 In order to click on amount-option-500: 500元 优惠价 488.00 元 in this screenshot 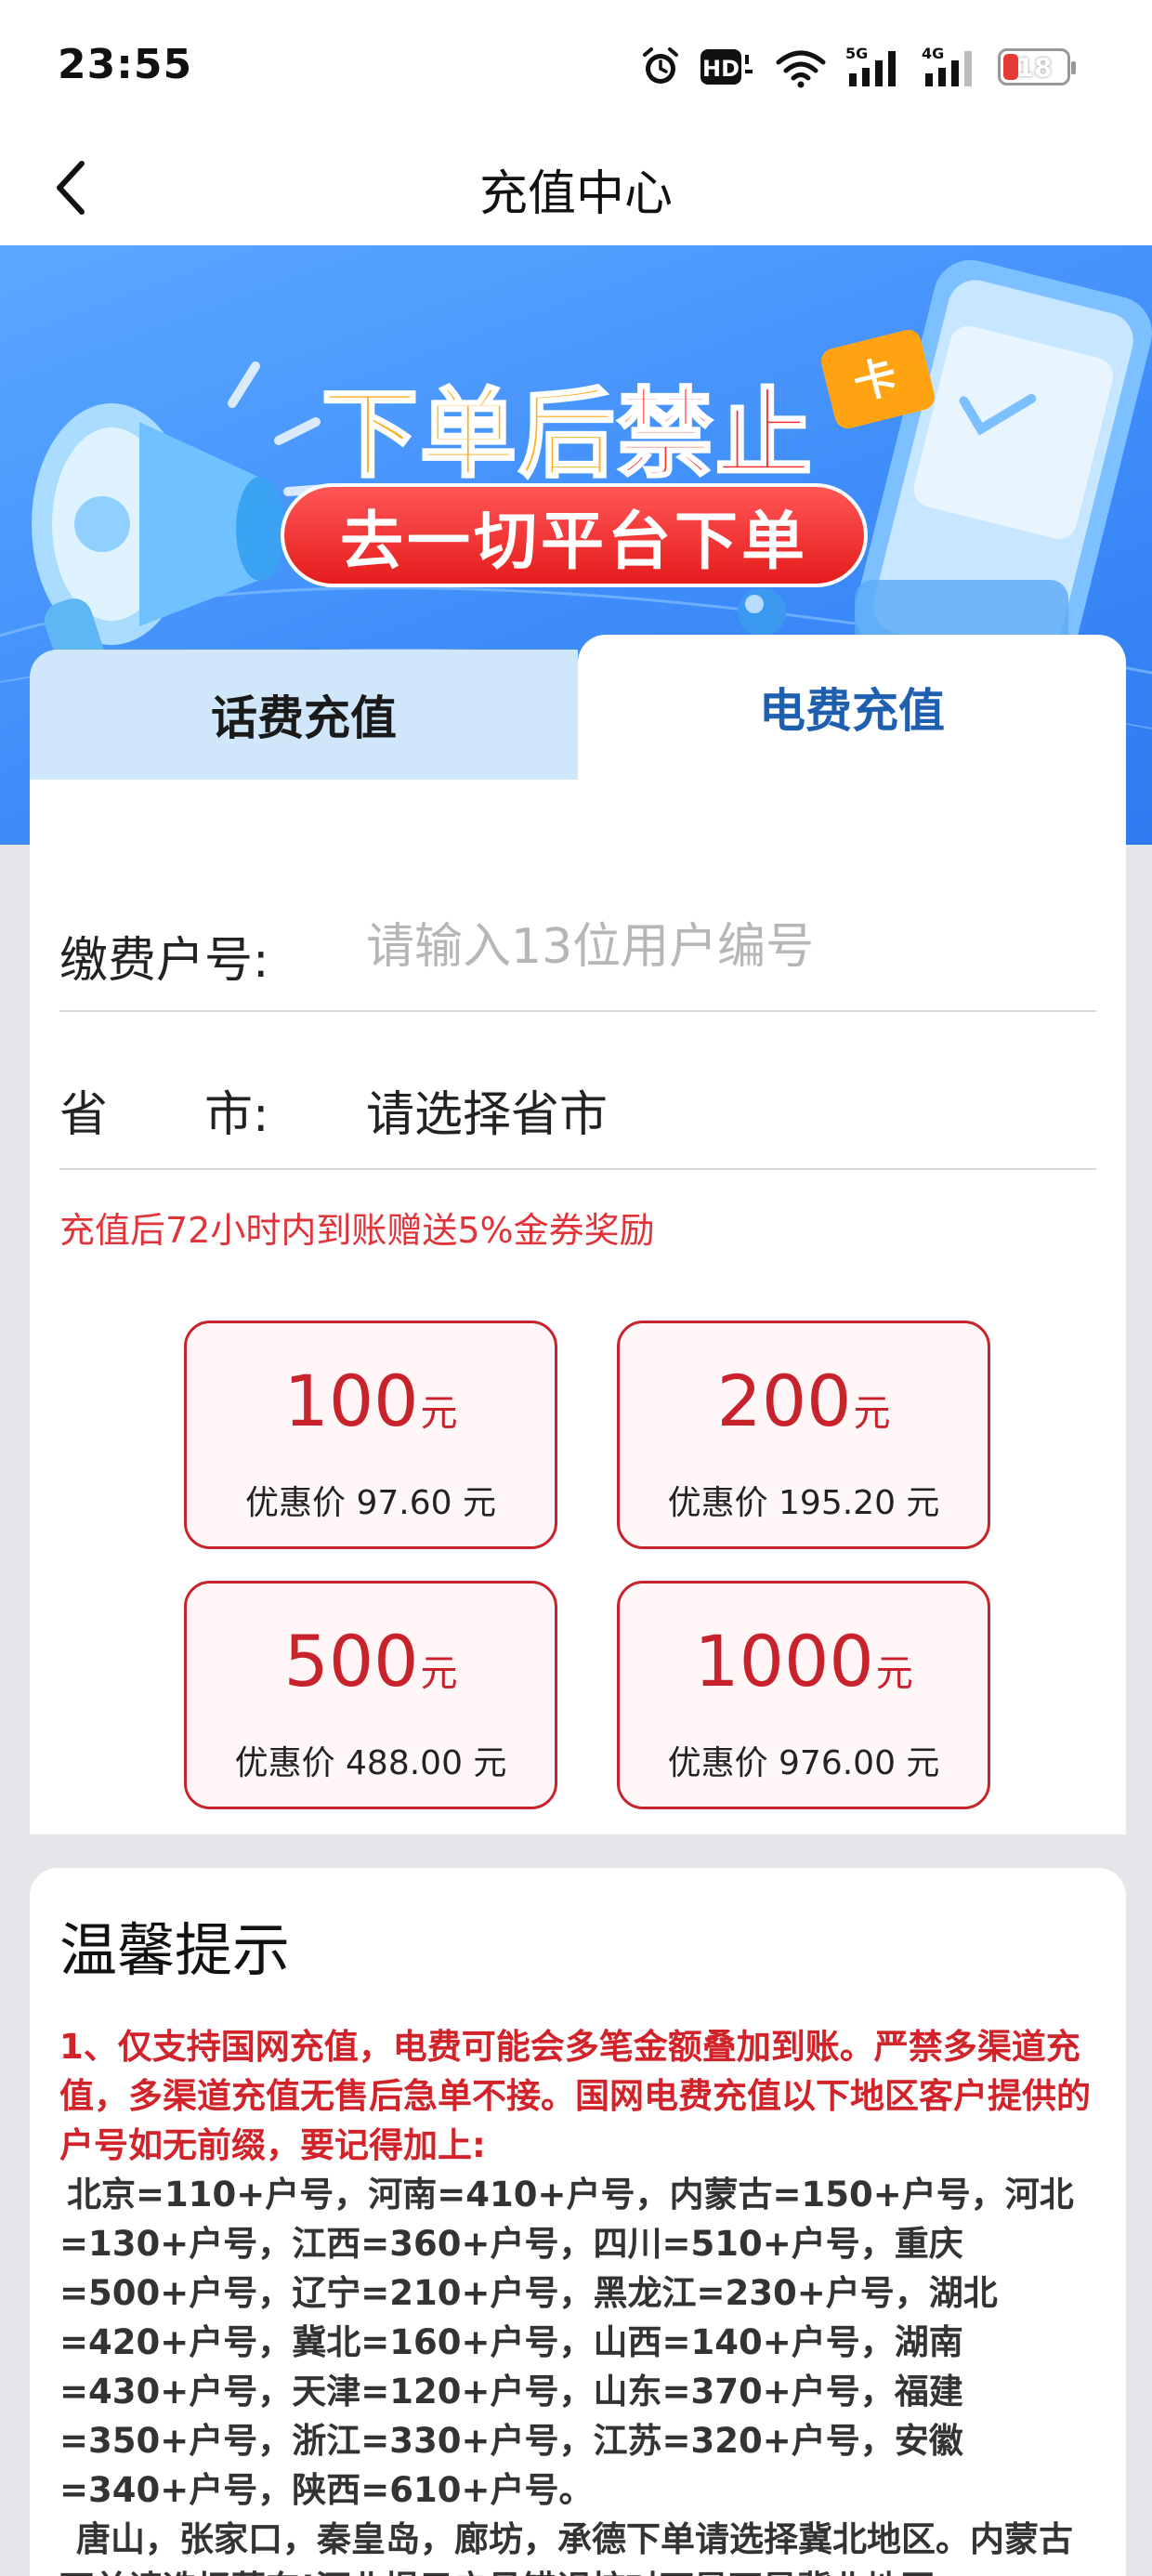, I will do `click(370, 1695)`.